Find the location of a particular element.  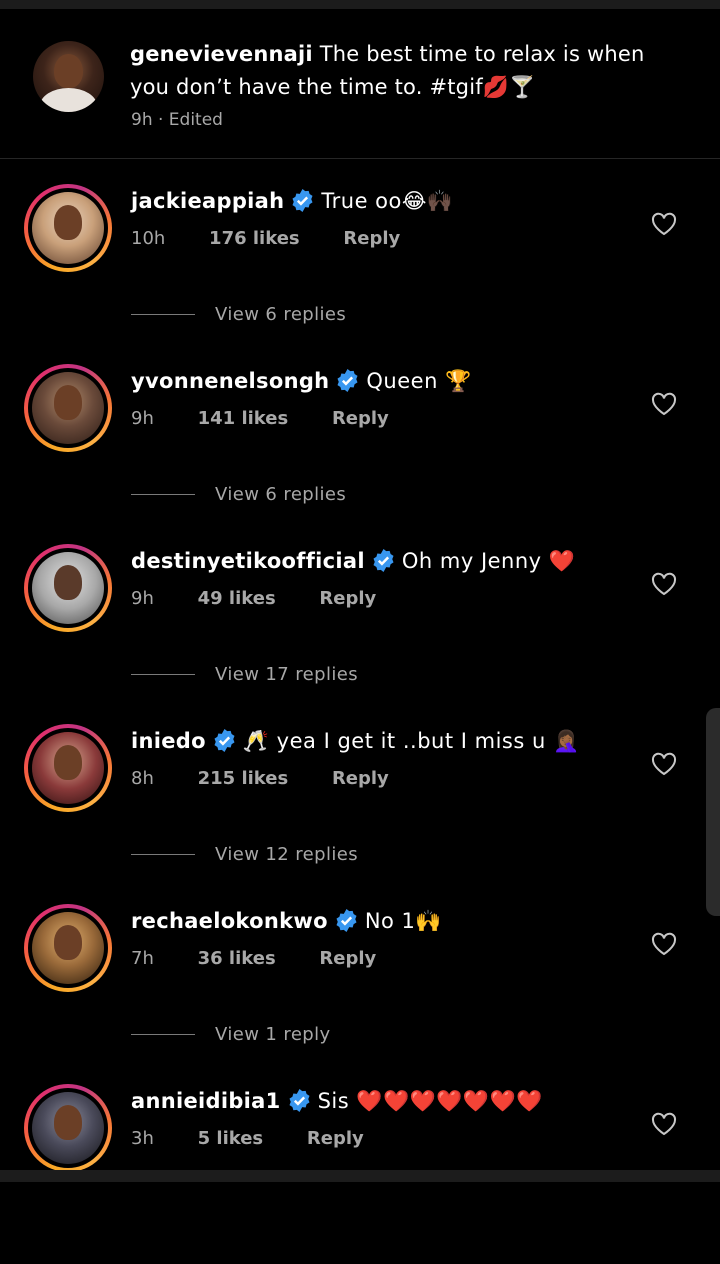

comment-likes: 215 likes is located at coordinates (243, 778).